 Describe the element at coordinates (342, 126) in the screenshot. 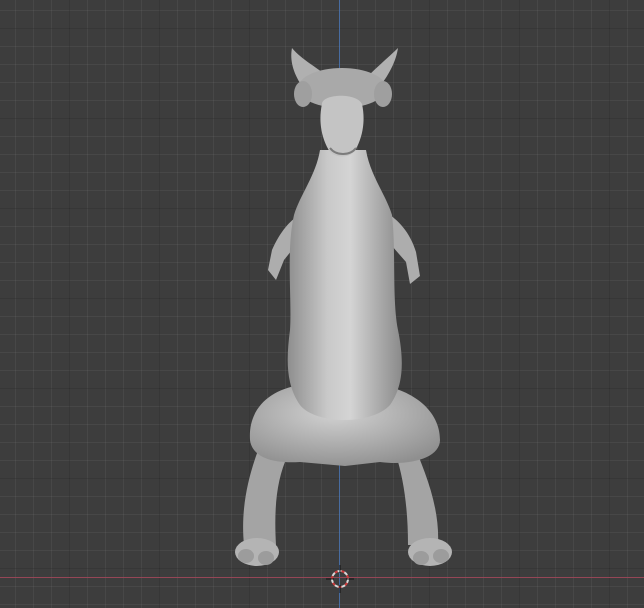

I see `face` at that location.